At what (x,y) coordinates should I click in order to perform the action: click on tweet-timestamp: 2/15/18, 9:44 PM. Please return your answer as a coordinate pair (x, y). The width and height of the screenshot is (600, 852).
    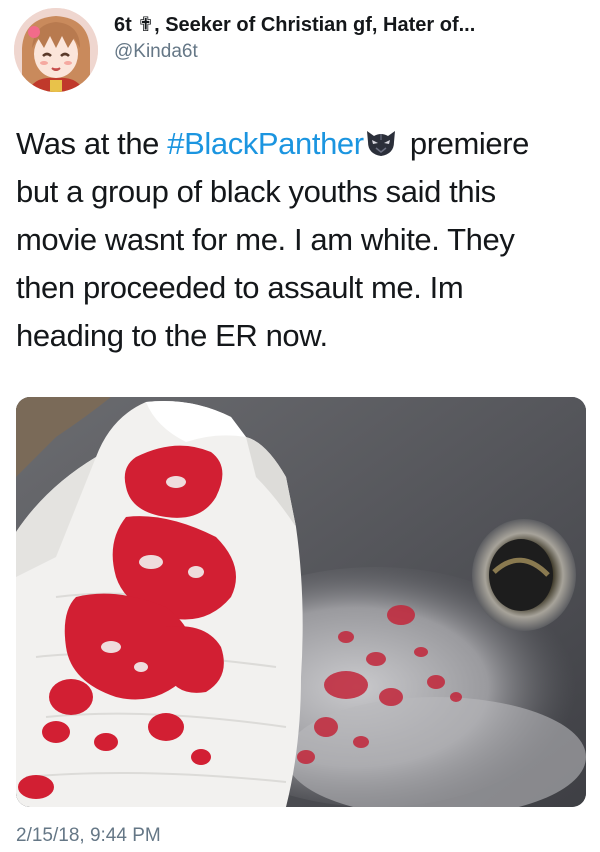
    Looking at the image, I should click on (88, 836).